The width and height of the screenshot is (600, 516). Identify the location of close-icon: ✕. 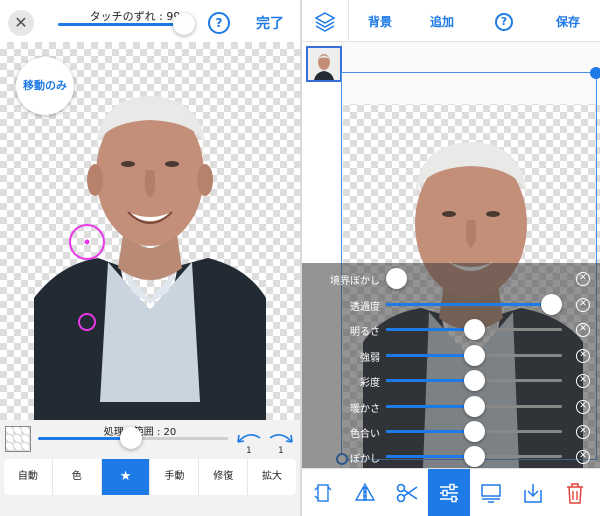
(21, 22).